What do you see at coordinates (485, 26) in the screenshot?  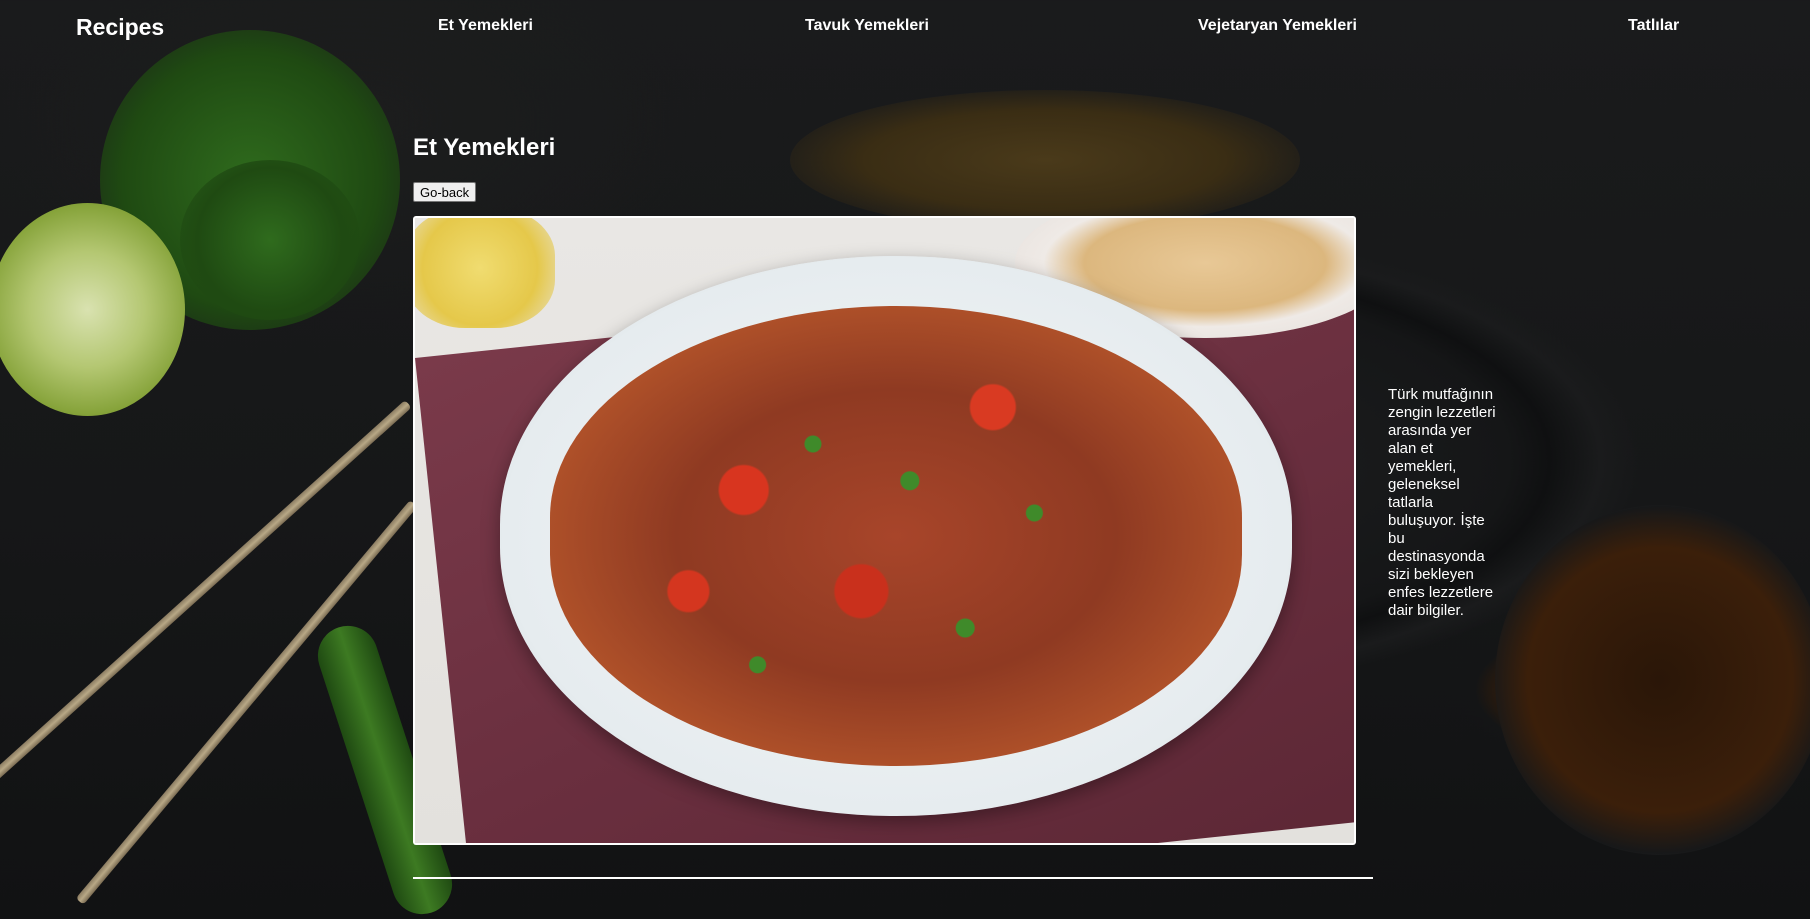 I see `nav-link-et-yemekleri: Et Yemekleri` at bounding box center [485, 26].